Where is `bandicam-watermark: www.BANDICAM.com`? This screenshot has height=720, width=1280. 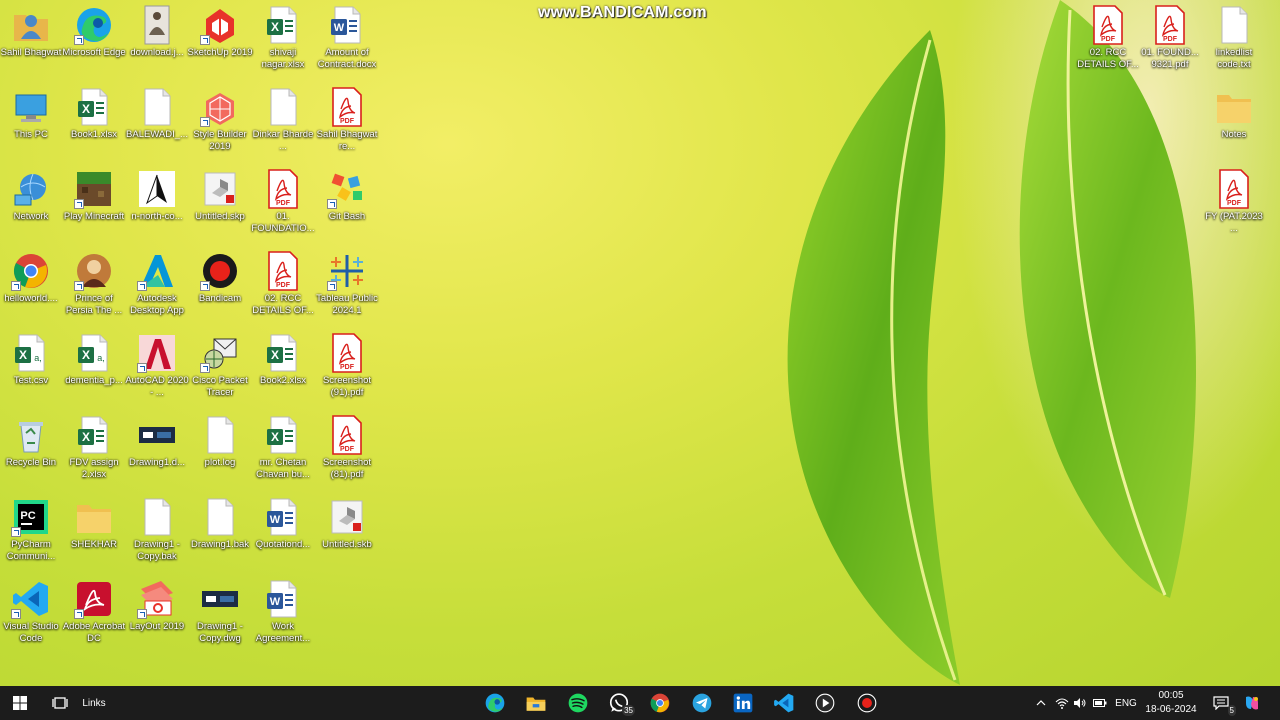
bandicam-watermark: www.BANDICAM.com is located at coordinates (622, 12).